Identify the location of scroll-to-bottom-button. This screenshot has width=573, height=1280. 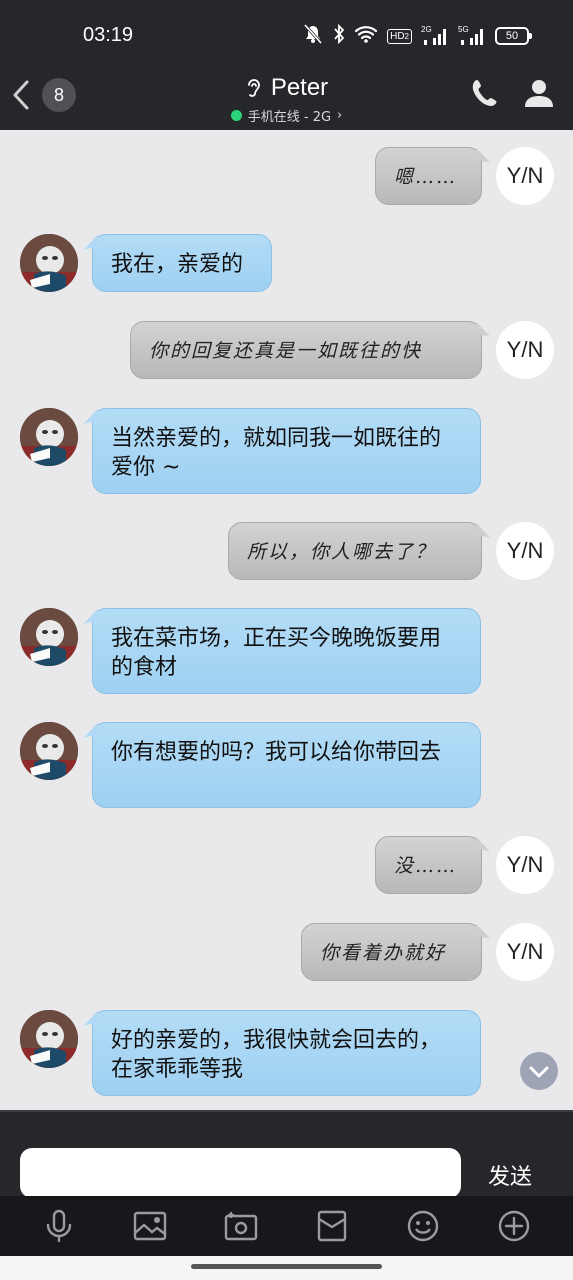
(539, 1071).